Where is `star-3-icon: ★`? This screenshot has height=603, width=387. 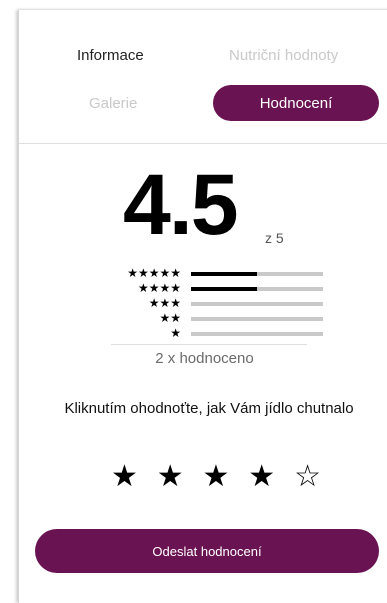 star-3-icon: ★ is located at coordinates (216, 477).